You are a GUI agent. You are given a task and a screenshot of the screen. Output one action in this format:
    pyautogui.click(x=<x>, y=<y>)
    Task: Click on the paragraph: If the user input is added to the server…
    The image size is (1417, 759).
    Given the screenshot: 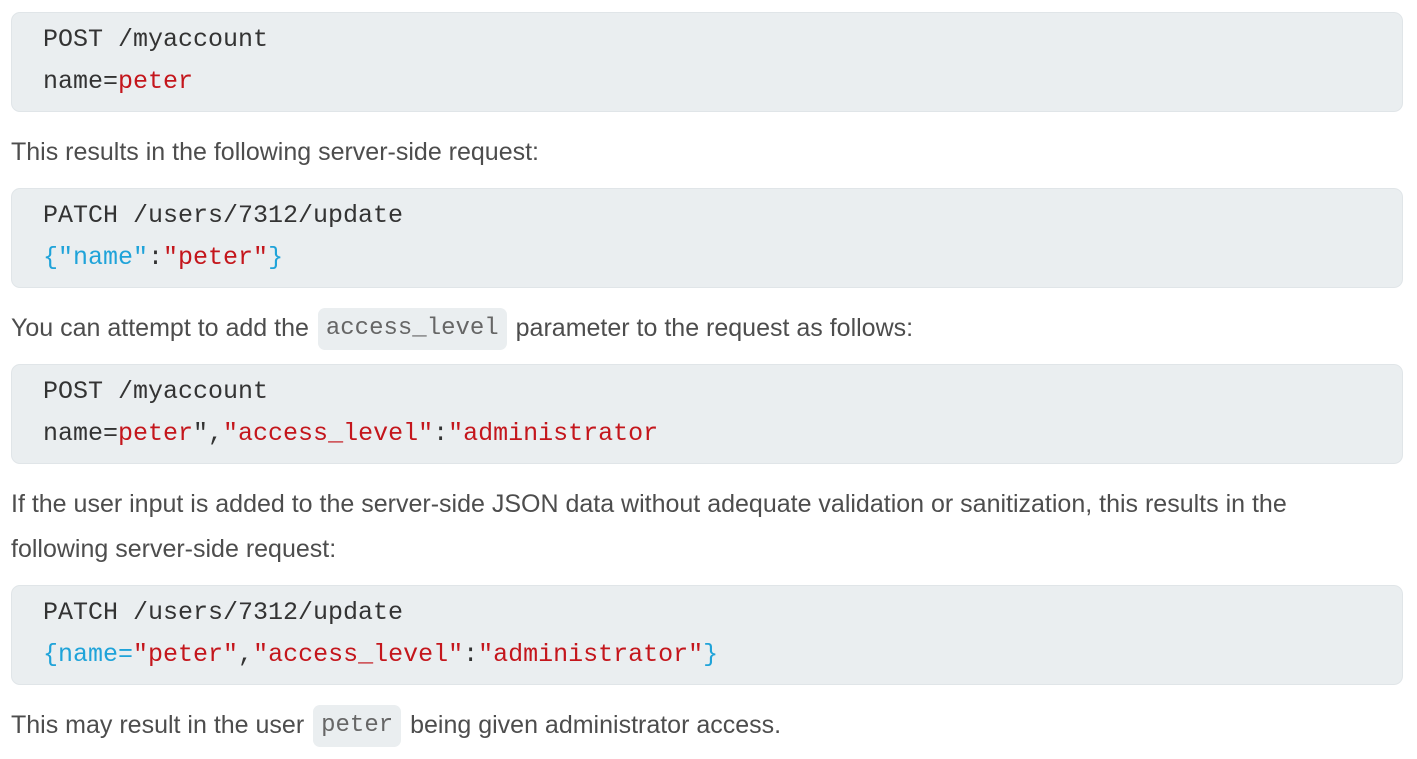 What is the action you would take?
    pyautogui.click(x=649, y=526)
    